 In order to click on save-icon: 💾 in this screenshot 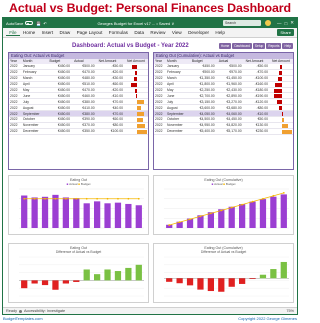, I will do `click(38, 23)`.